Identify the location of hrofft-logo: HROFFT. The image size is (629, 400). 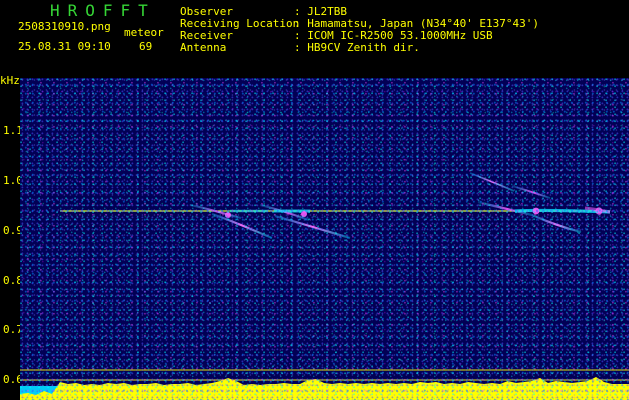
(103, 10).